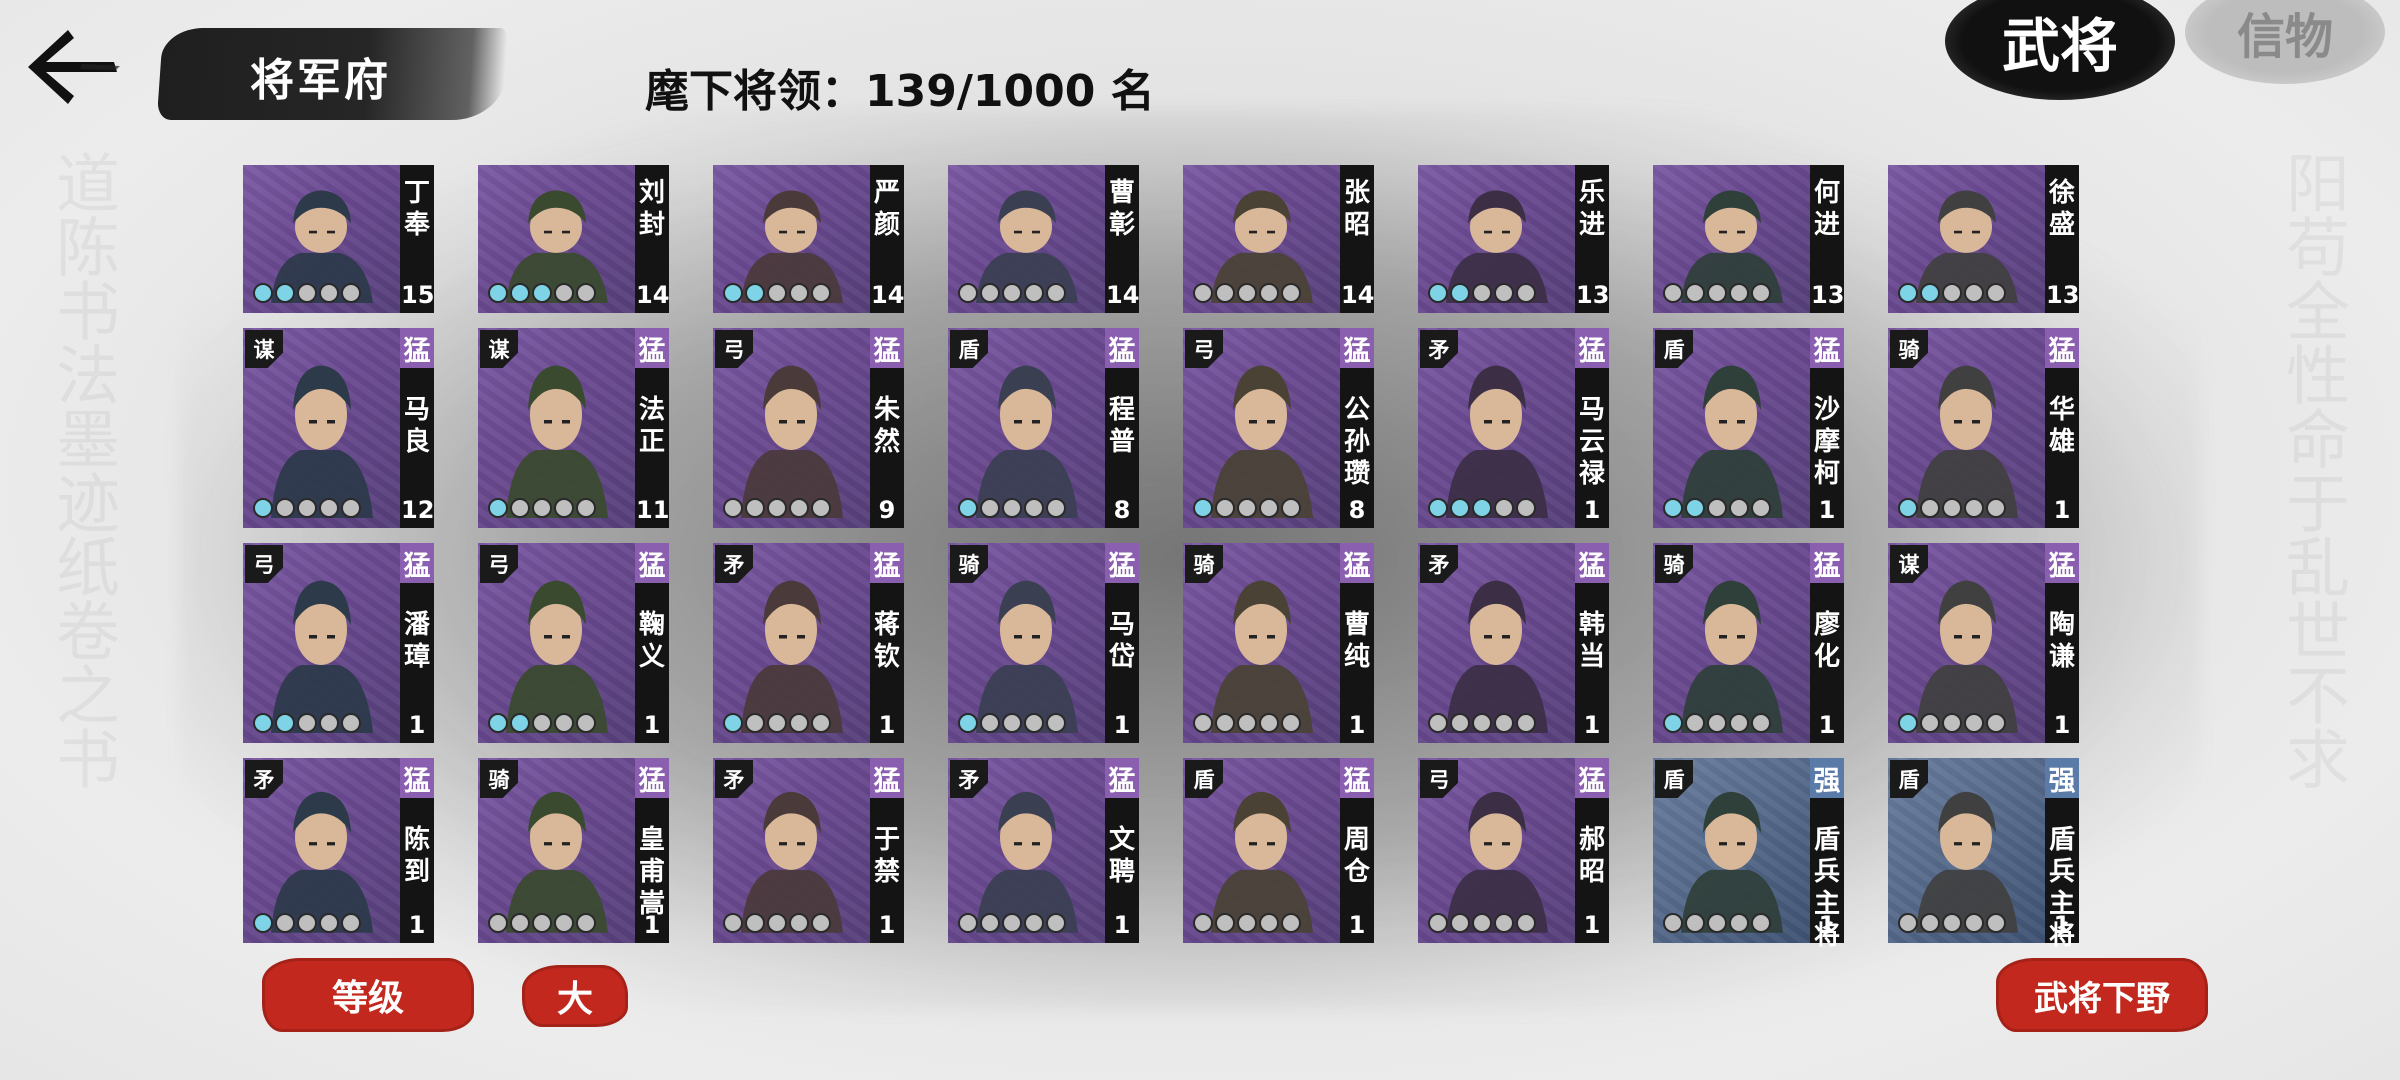  I want to click on general-card: 曹彰 14, so click(1043, 239).